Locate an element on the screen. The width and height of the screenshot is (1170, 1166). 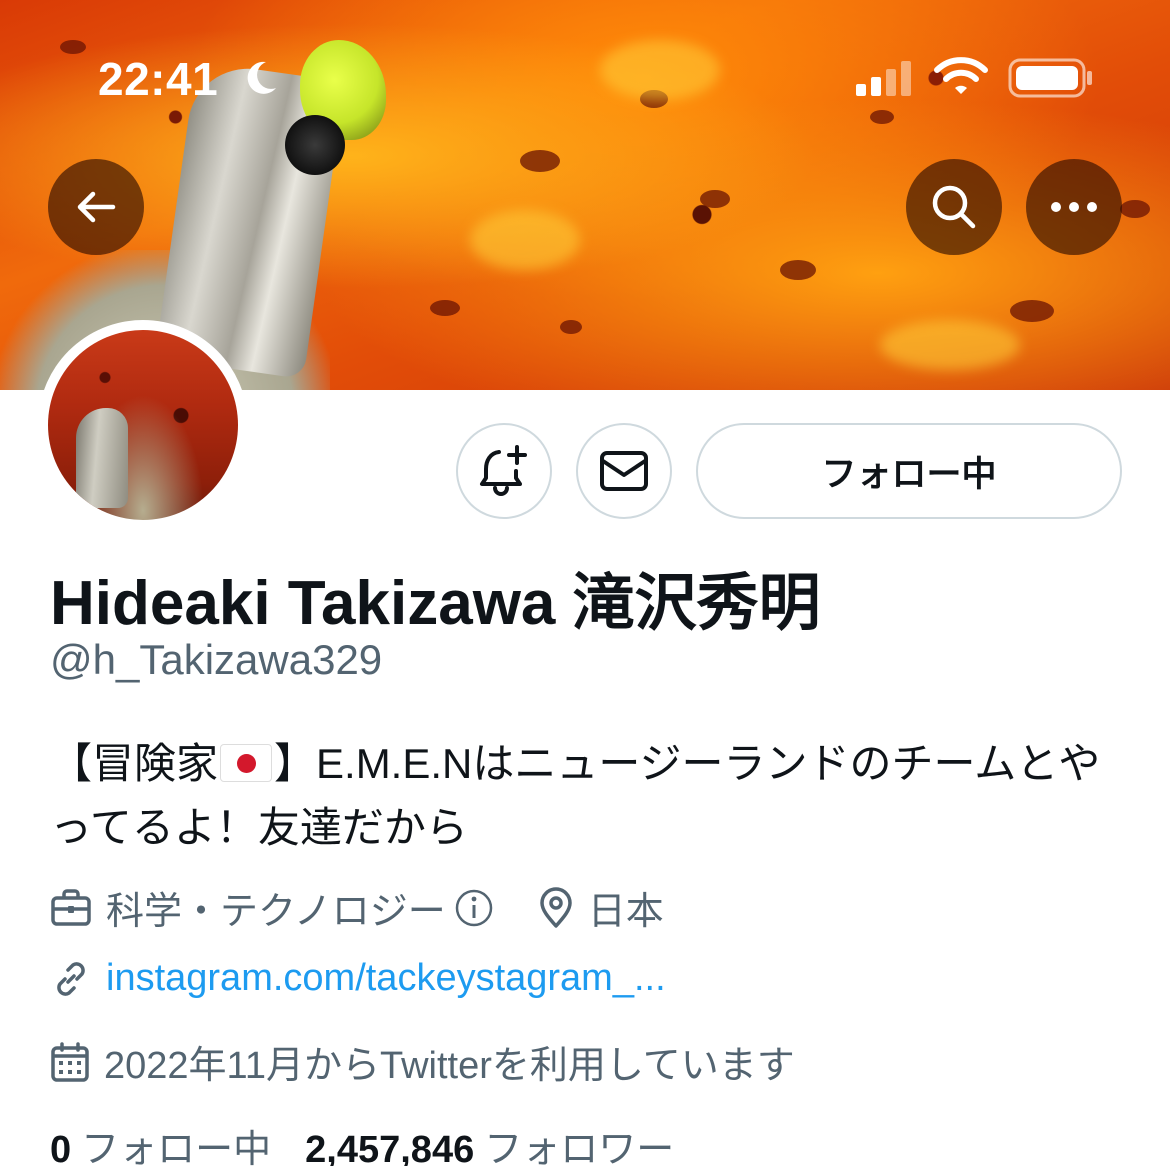
bio: 【冒険家 】E.M.E.Nはニュージーランドのチームとやってるよ！友達だから is located at coordinates (590, 796).